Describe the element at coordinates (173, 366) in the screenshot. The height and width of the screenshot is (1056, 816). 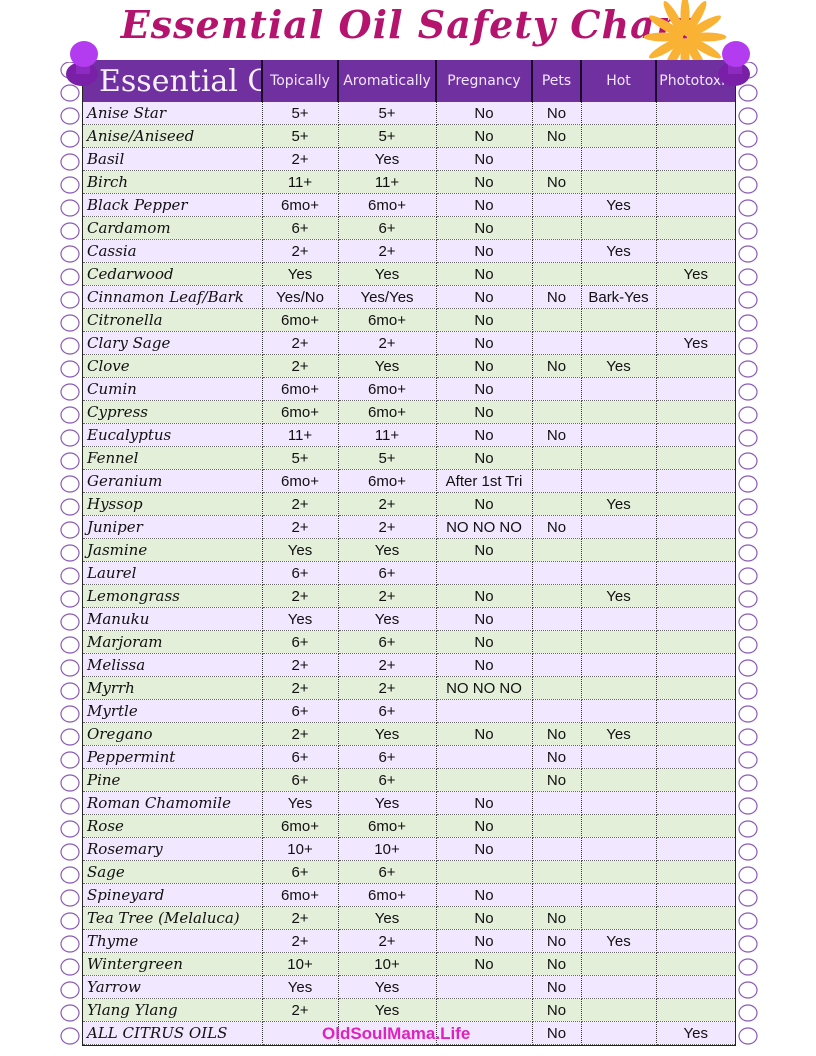
I see `cell-oil-name: Clove` at that location.